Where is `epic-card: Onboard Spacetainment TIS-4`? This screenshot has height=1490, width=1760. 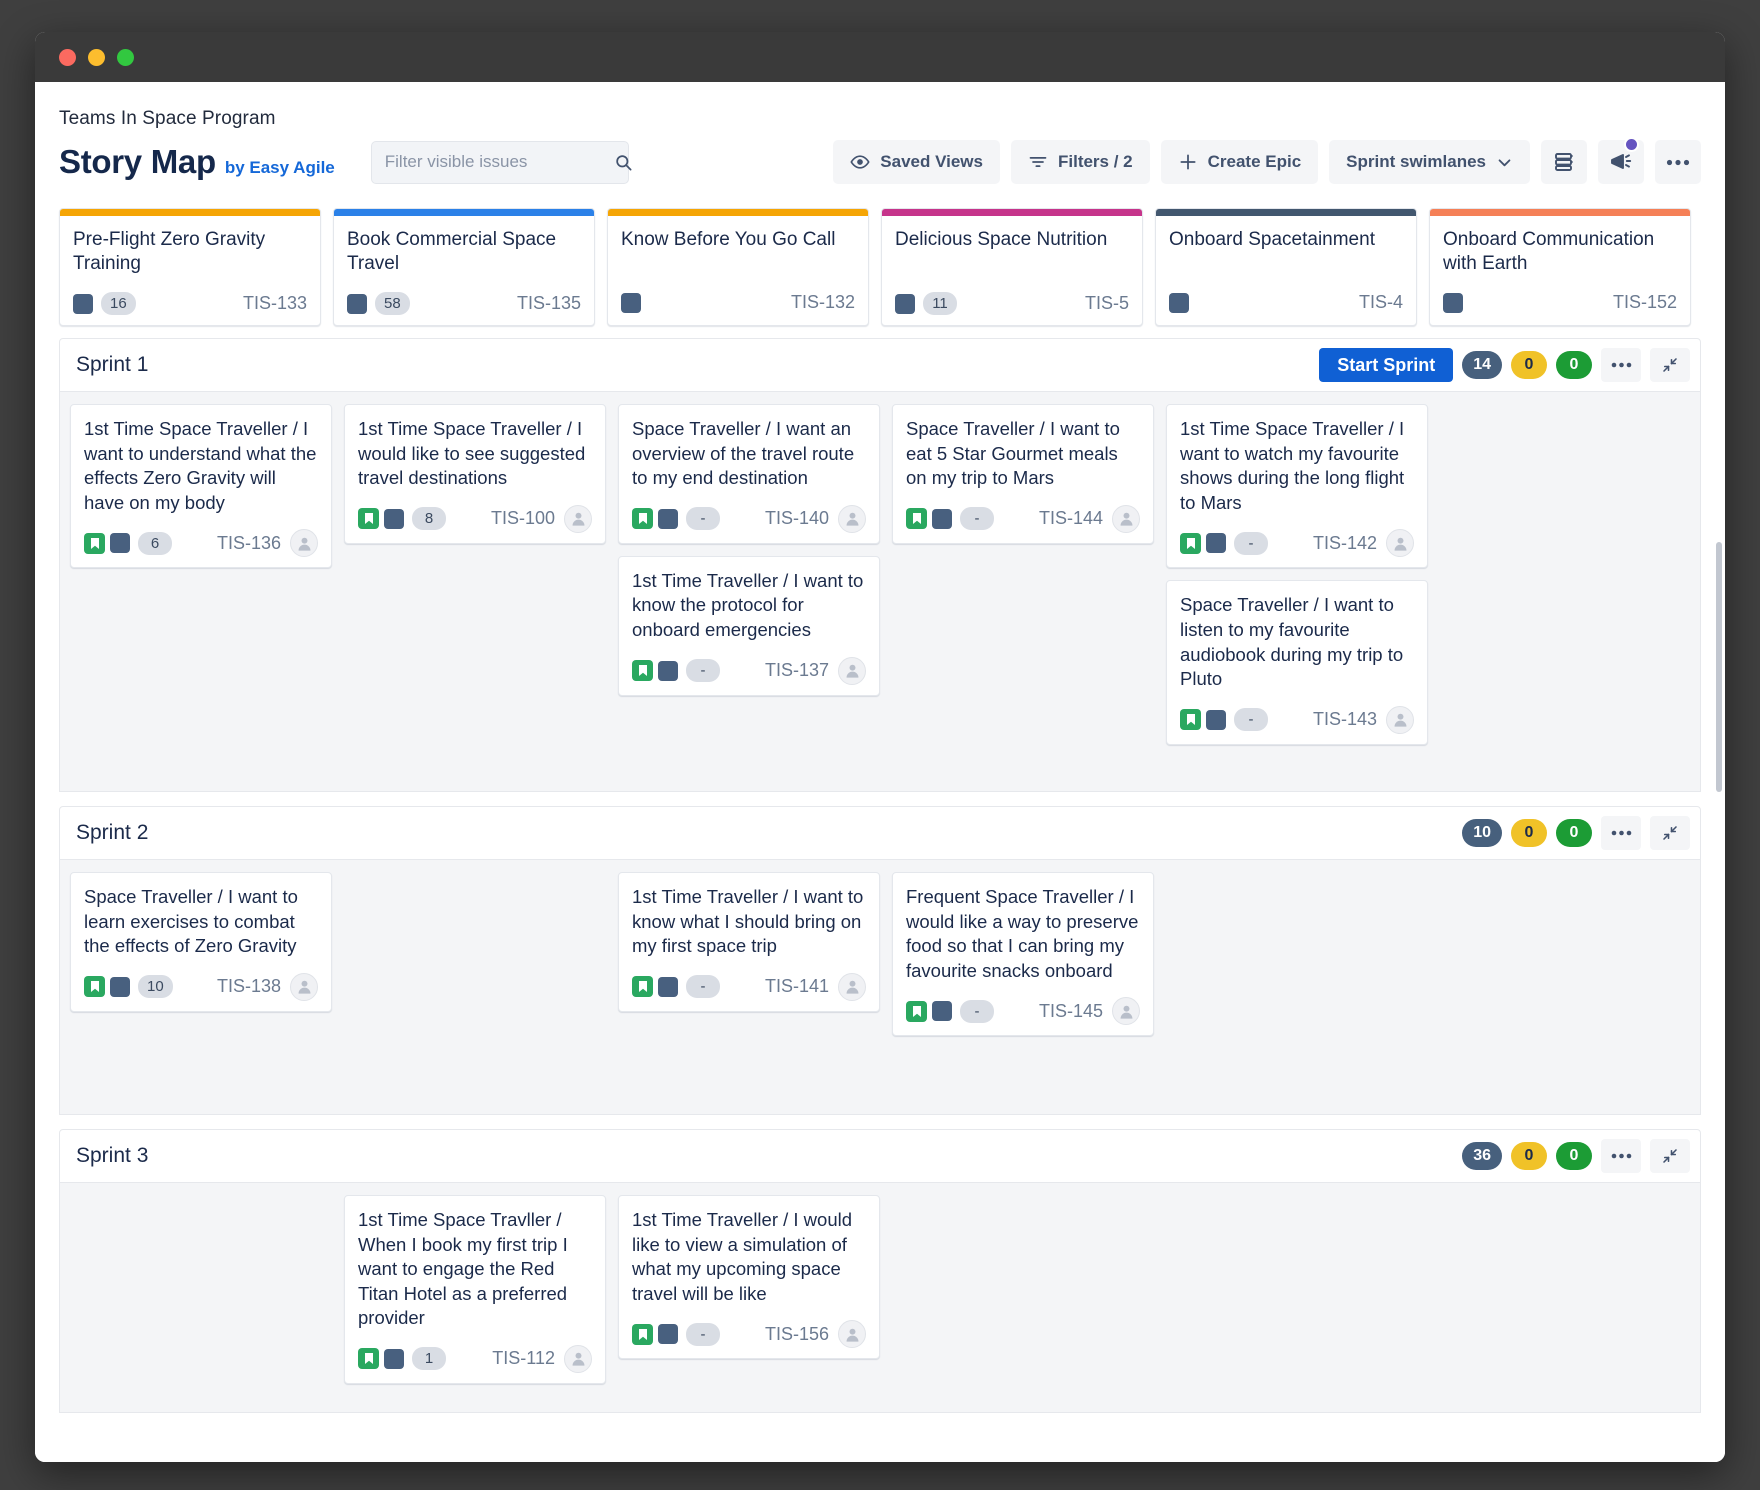
epic-card: Onboard Spacetainment TIS-4 is located at coordinates (1286, 267).